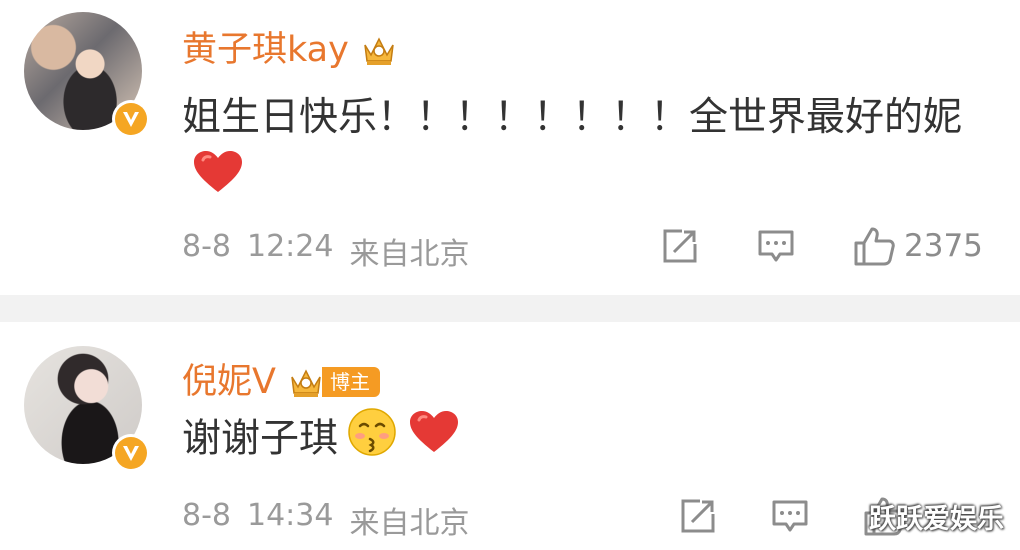 This screenshot has height=550, width=1020. What do you see at coordinates (821, 246) in the screenshot?
I see `comment-actions: 2375` at bounding box center [821, 246].